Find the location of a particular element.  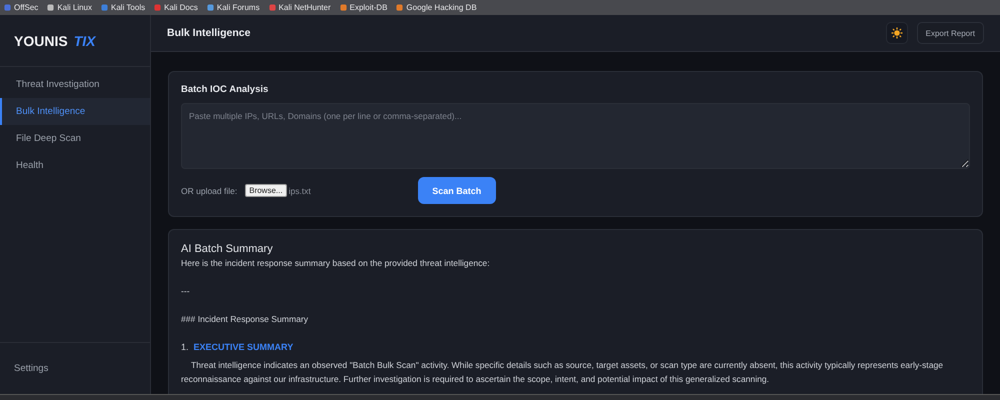

sidebar-item: Bulk Intelligence is located at coordinates (75, 111).